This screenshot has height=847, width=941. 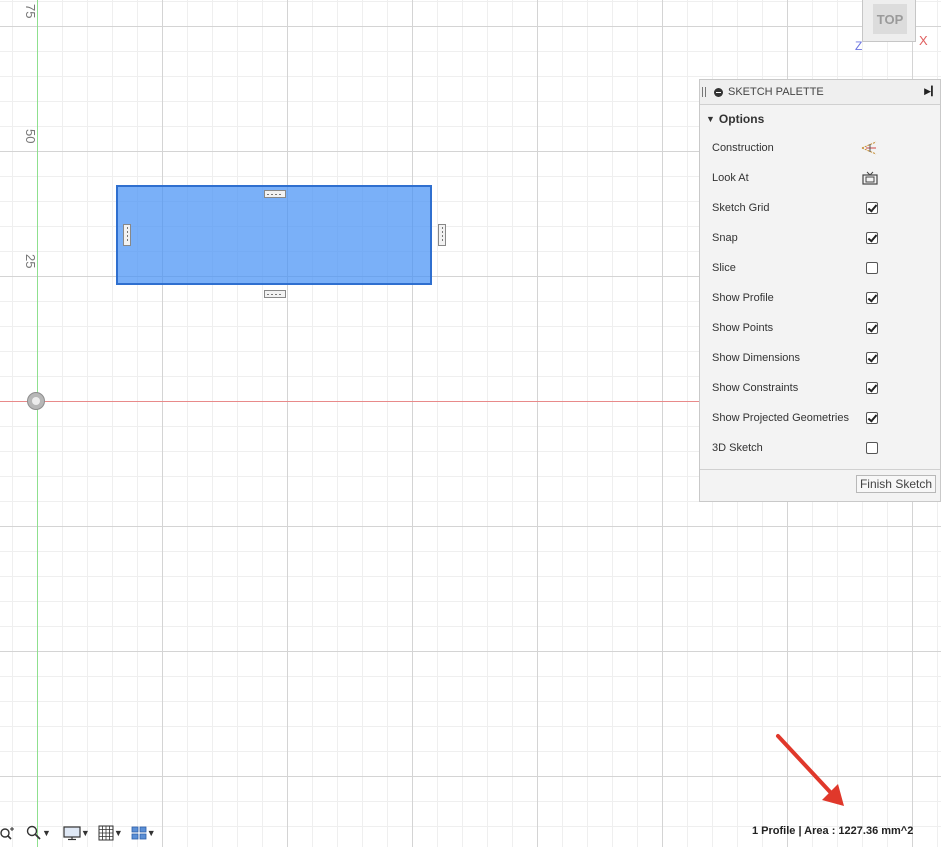 What do you see at coordinates (780, 418) in the screenshot?
I see `option-label: Show Projected Geometries` at bounding box center [780, 418].